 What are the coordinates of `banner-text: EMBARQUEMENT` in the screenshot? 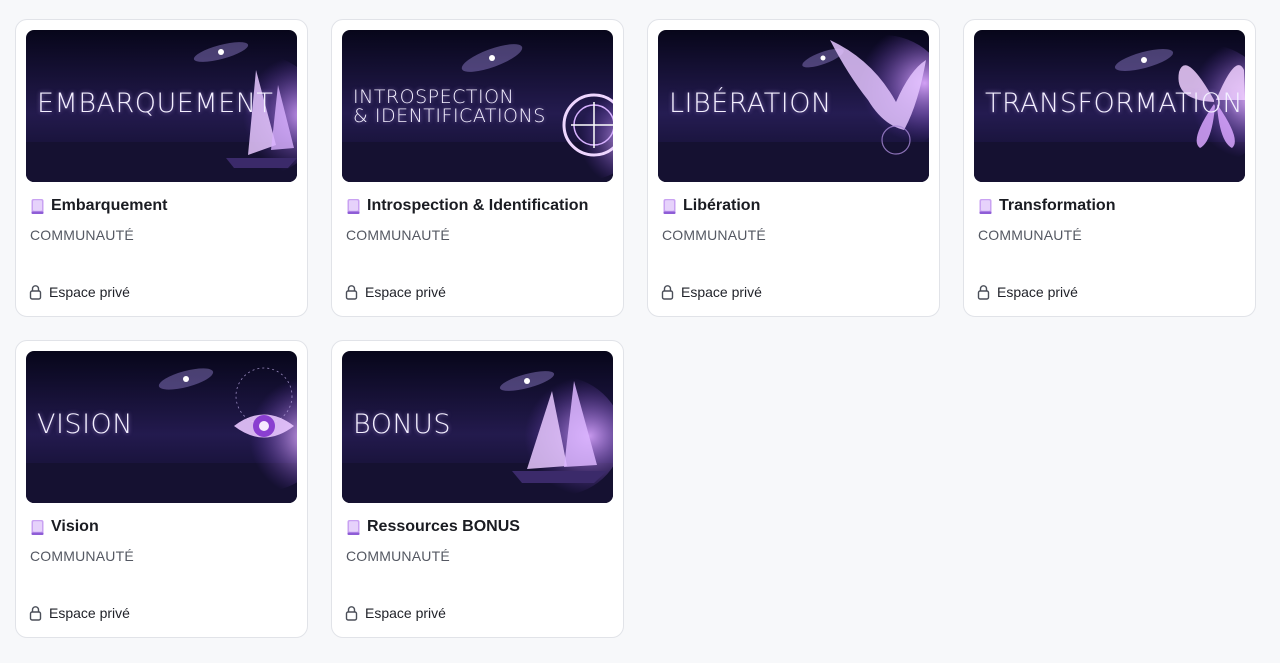 It's located at (155, 103).